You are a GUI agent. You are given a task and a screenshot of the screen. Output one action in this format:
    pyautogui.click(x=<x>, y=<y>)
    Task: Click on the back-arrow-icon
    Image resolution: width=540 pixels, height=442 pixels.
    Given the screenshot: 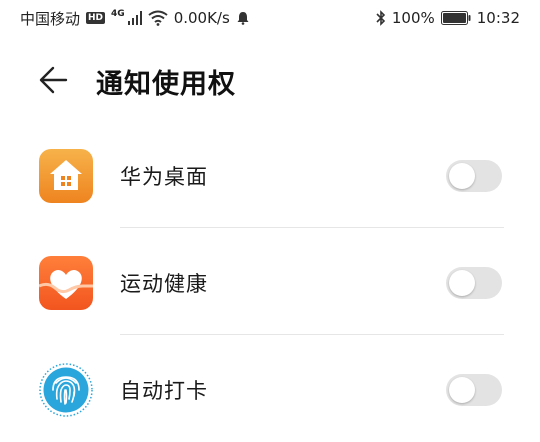 What is the action you would take?
    pyautogui.click(x=54, y=80)
    